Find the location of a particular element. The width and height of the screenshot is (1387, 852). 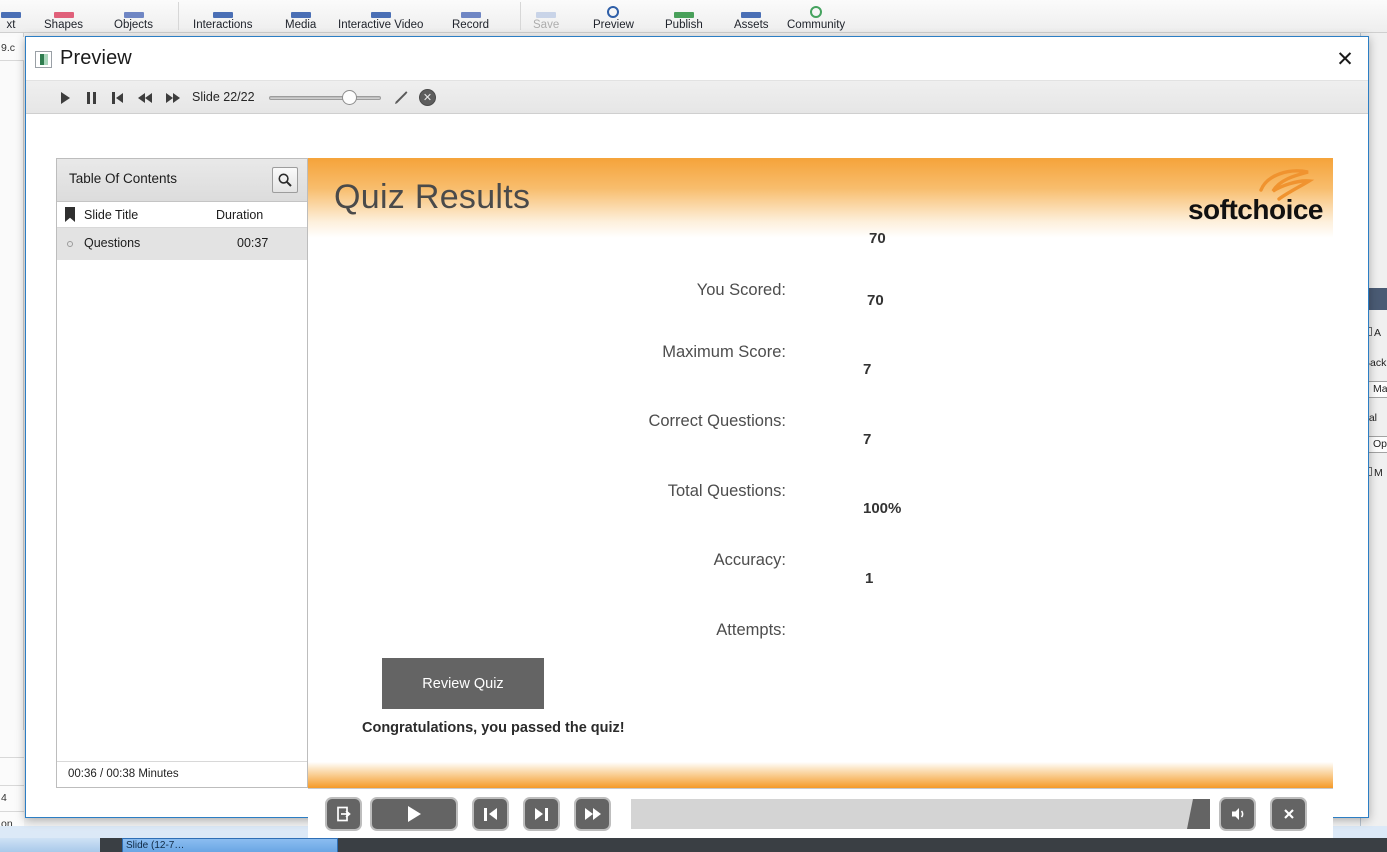

timeline-slider-knob is located at coordinates (349, 97).